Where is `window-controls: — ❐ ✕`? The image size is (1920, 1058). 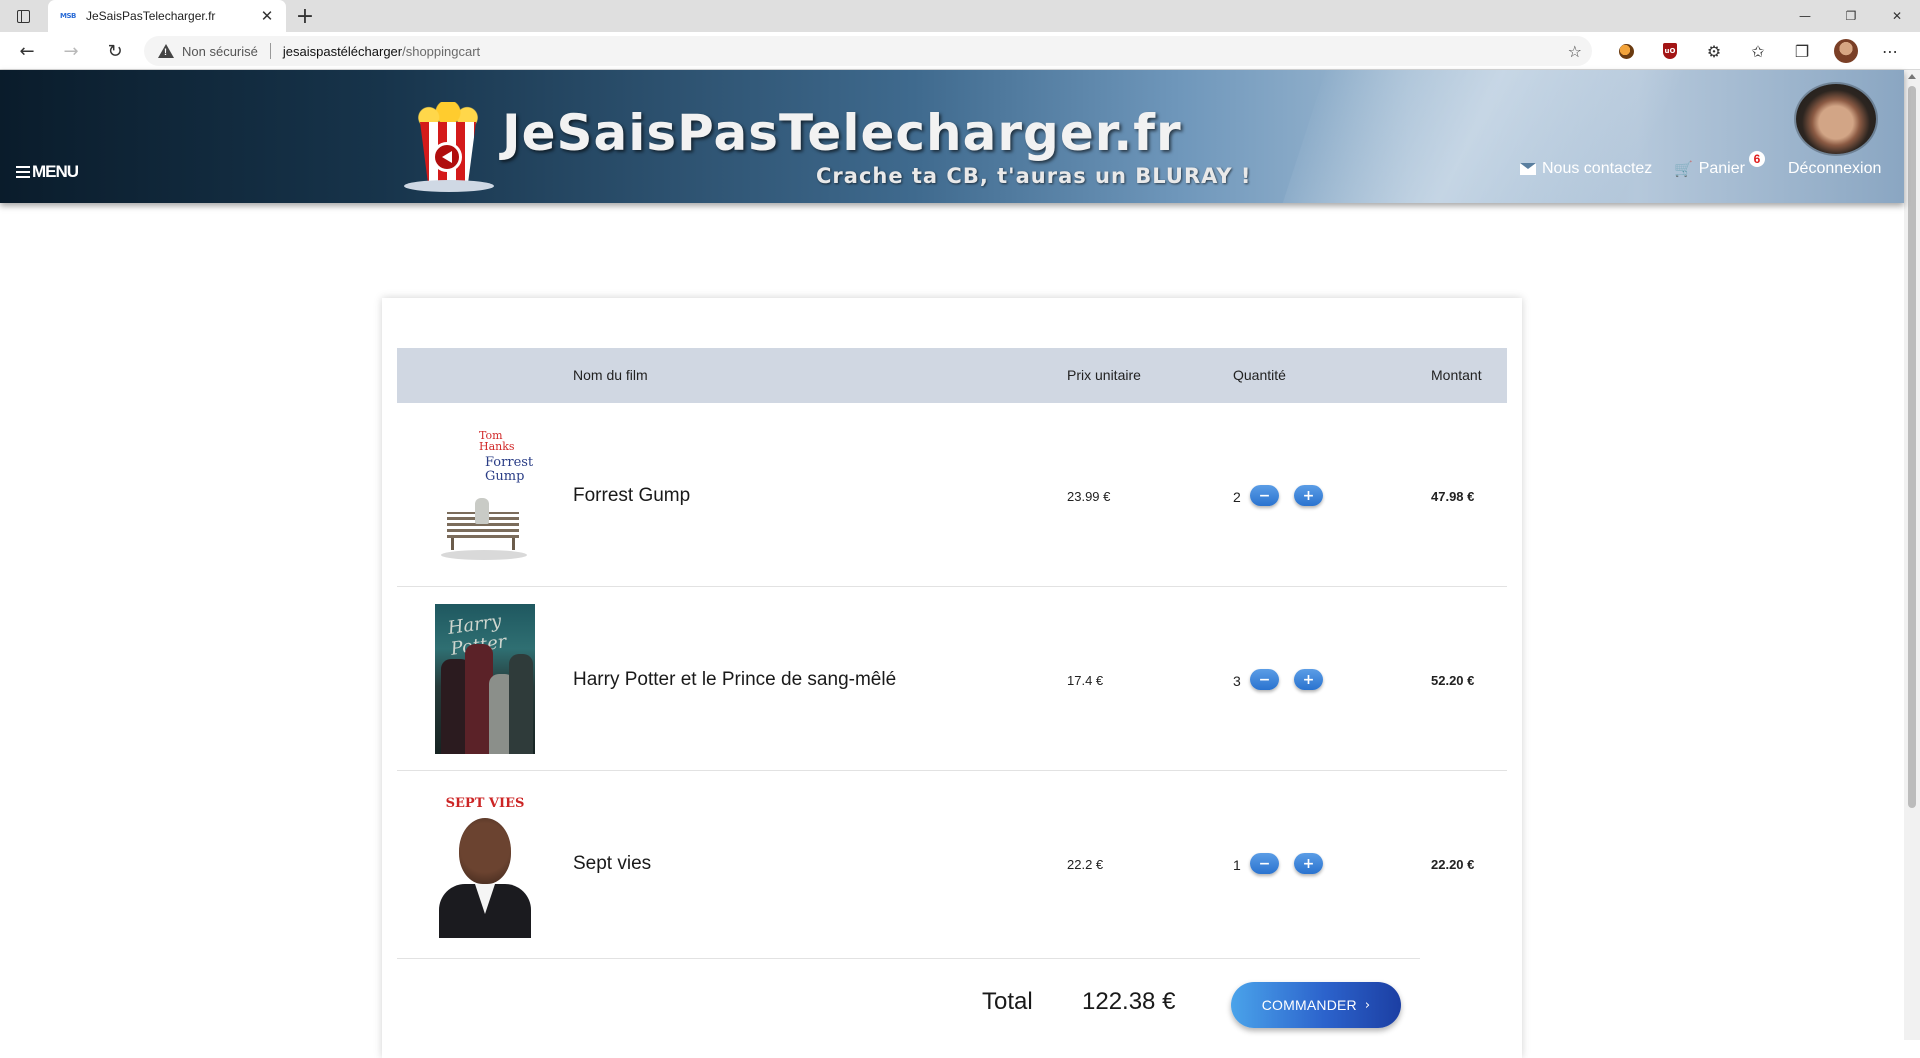 window-controls: — ❐ ✕ is located at coordinates (1851, 16).